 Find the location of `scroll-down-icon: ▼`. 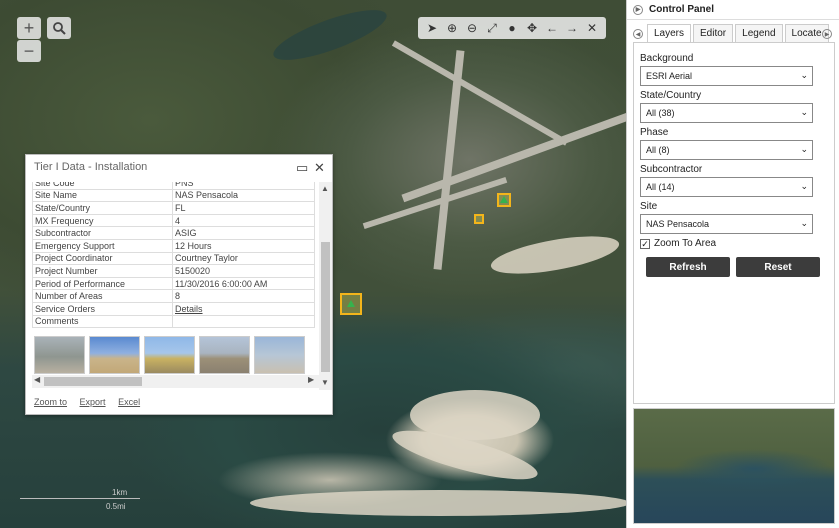

scroll-down-icon: ▼ is located at coordinates (325, 382).